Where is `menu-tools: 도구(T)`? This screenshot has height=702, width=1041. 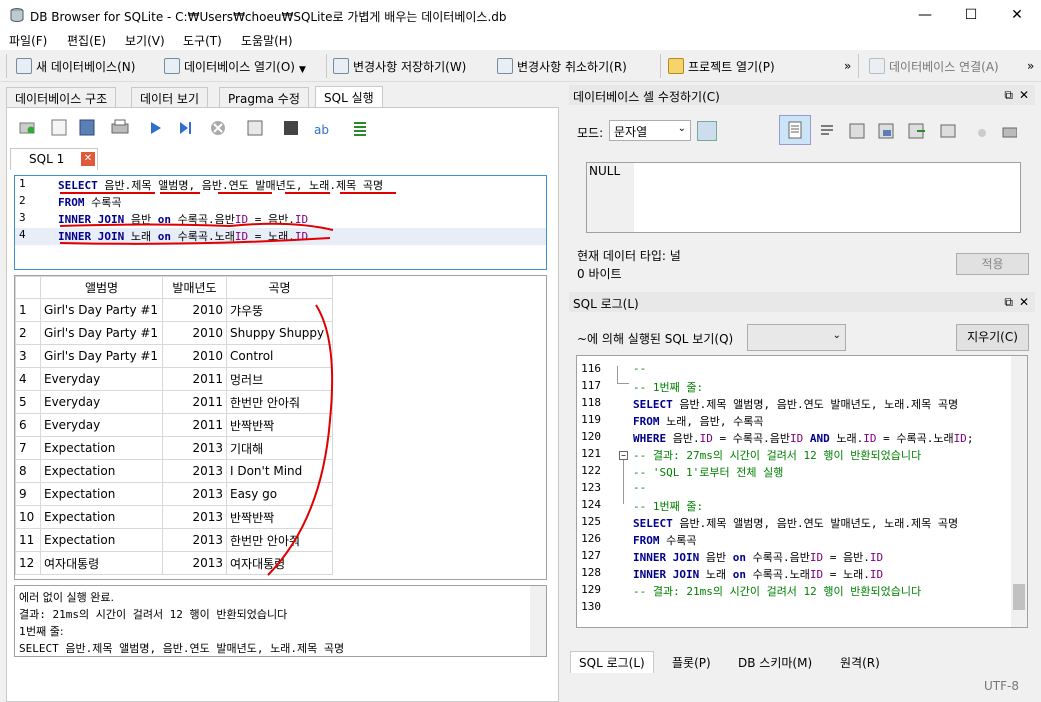
menu-tools: 도구(T) is located at coordinates (202, 40).